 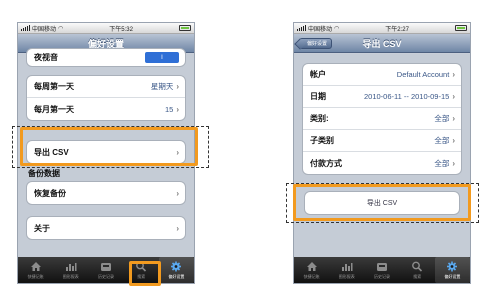 I want to click on partial-group: 夜视音 I, so click(x=106, y=57).